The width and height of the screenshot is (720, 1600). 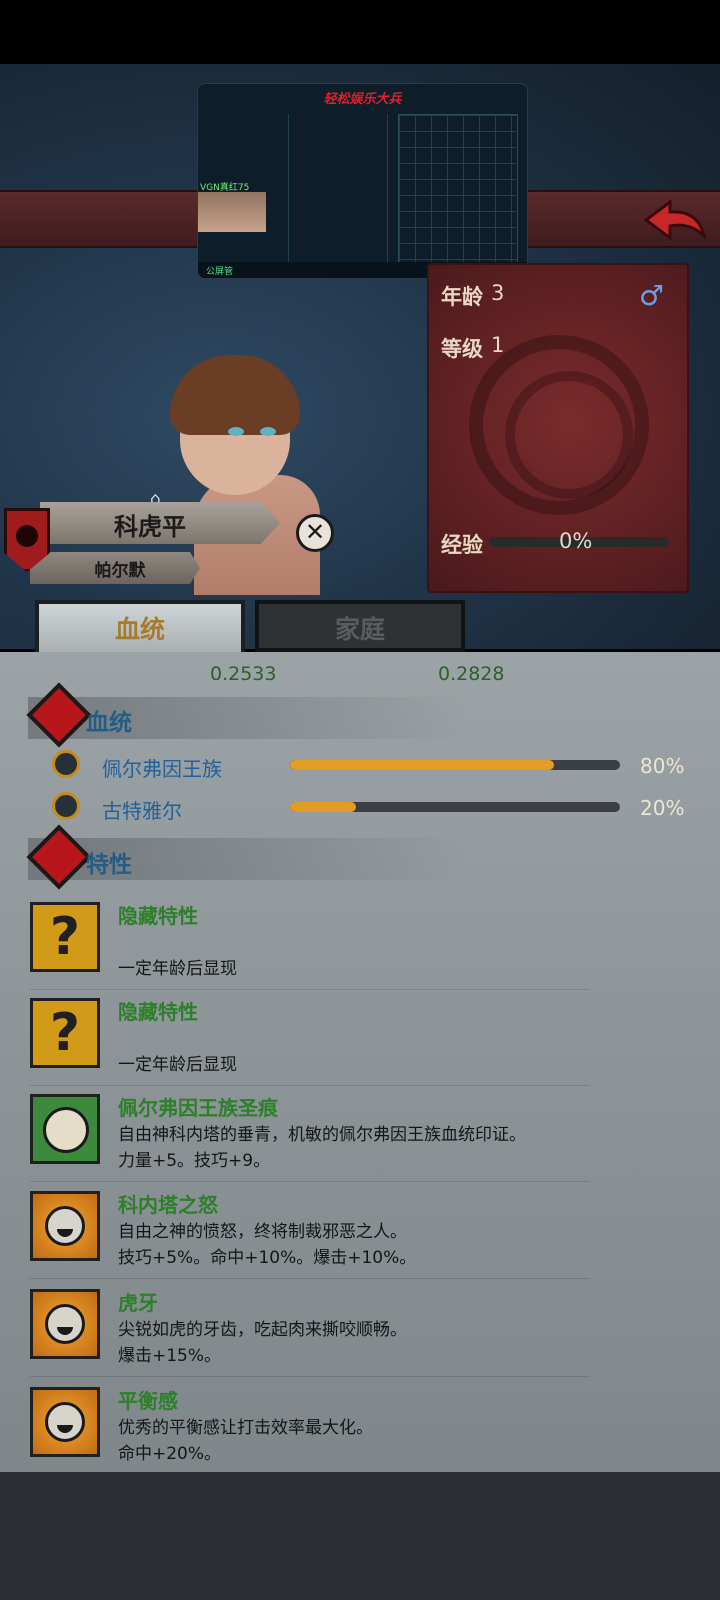 What do you see at coordinates (262, 1330) in the screenshot?
I see `trait-desc: 尖锐如虎的牙齿，吃起肉来撕咬顺畅。` at bounding box center [262, 1330].